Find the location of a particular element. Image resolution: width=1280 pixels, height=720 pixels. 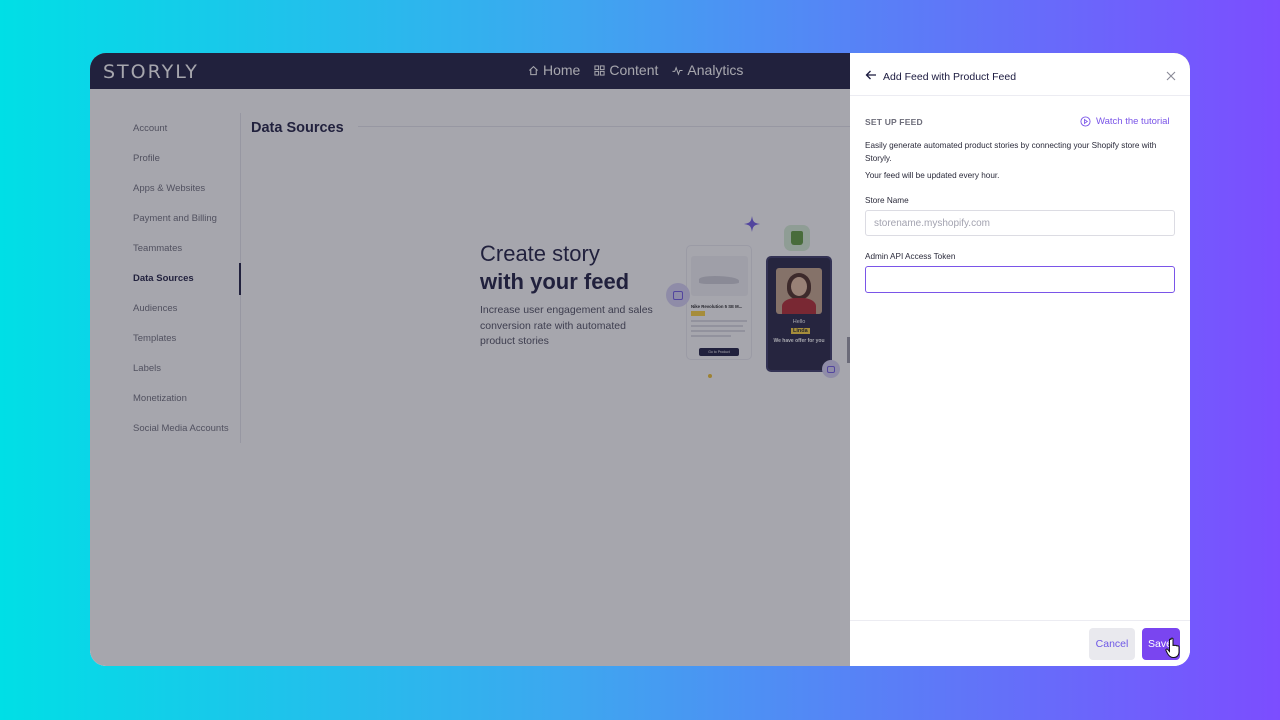

api-token-label: Admin API Access Token is located at coordinates (910, 256).